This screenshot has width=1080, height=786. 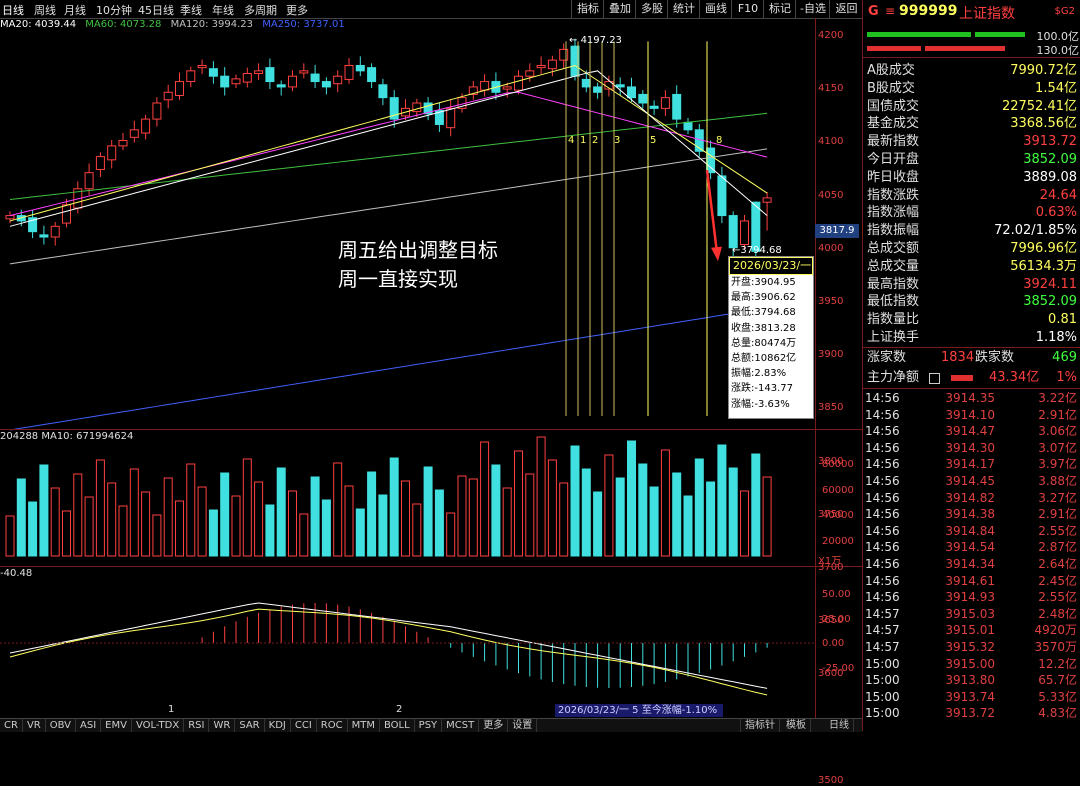 What do you see at coordinates (278, 725) in the screenshot?
I see `tab-kdj: KDJ` at bounding box center [278, 725].